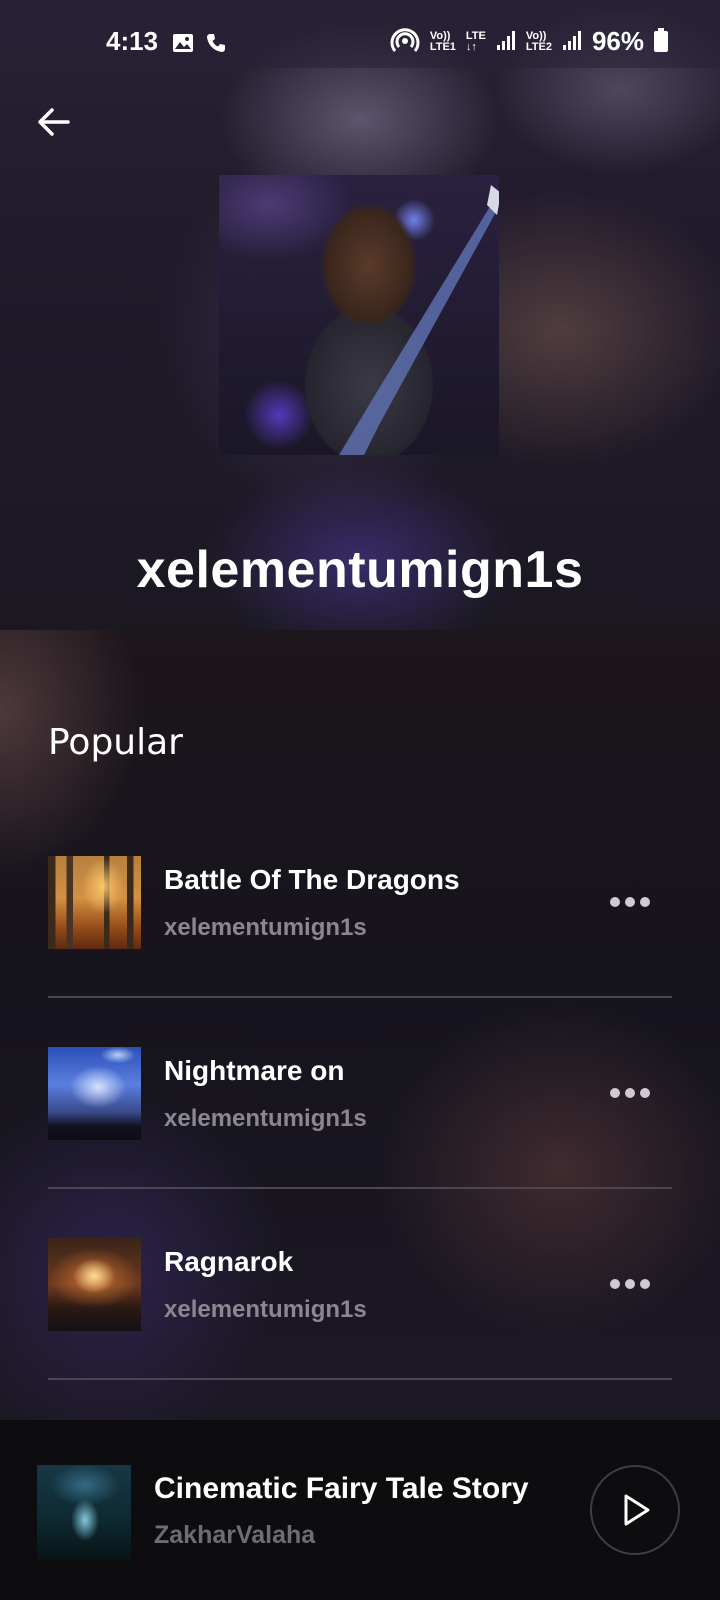  I want to click on back-button, so click(54, 122).